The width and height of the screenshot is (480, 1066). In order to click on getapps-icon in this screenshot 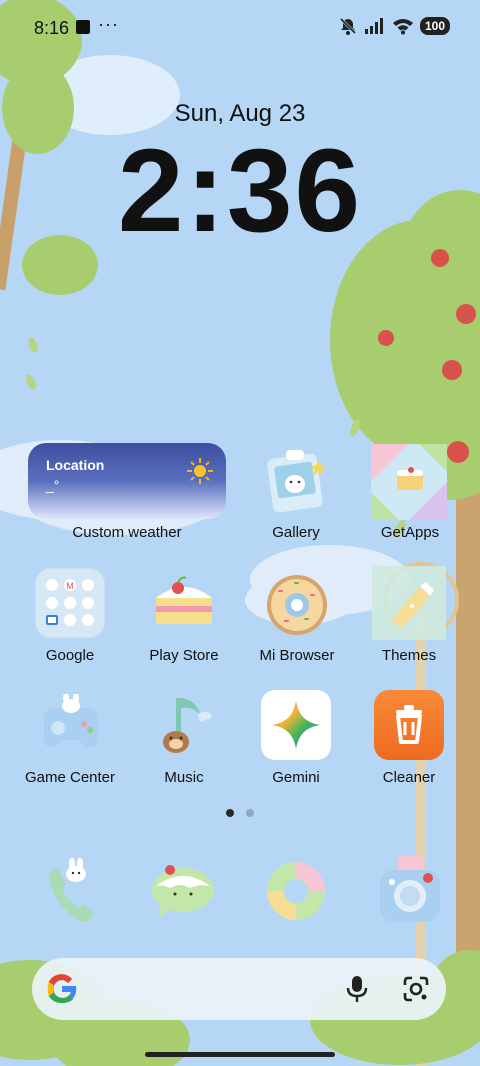, I will do `click(409, 482)`.